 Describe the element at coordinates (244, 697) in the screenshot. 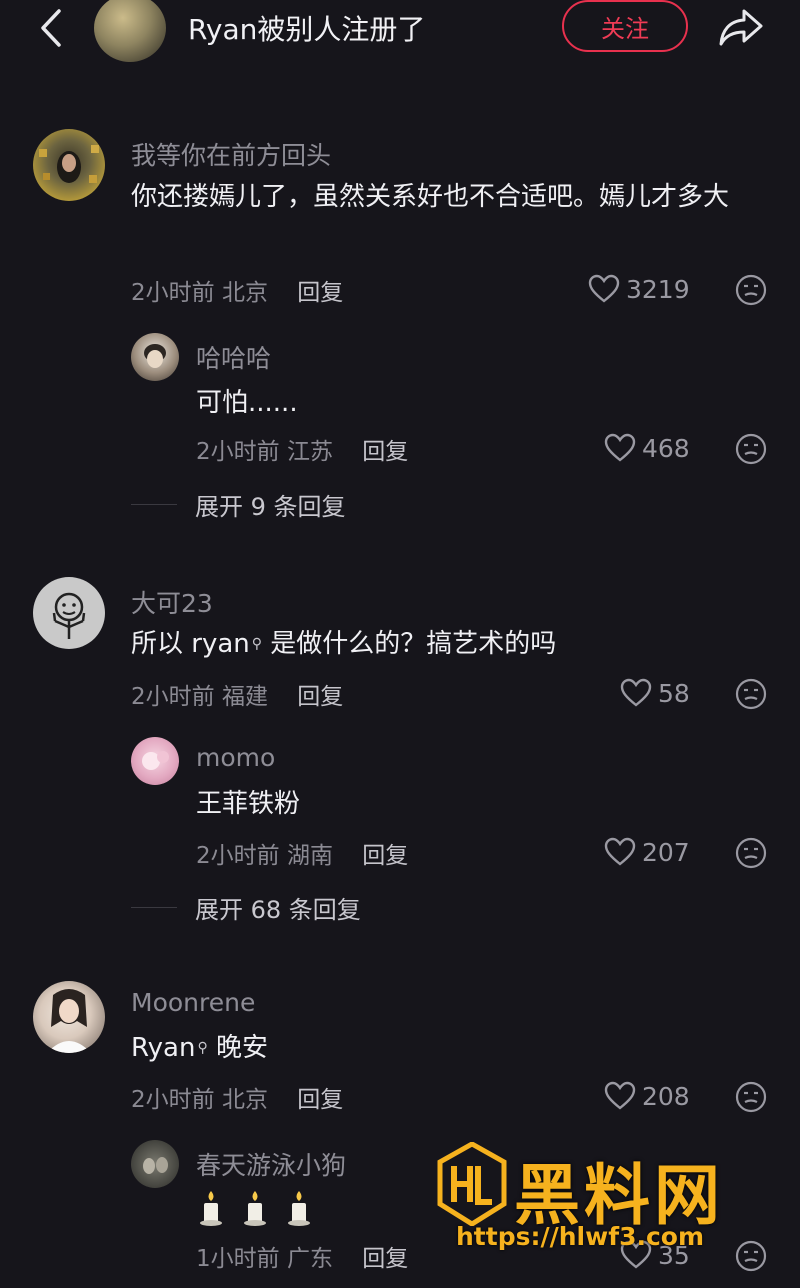

I see `comment-location: 福建` at that location.